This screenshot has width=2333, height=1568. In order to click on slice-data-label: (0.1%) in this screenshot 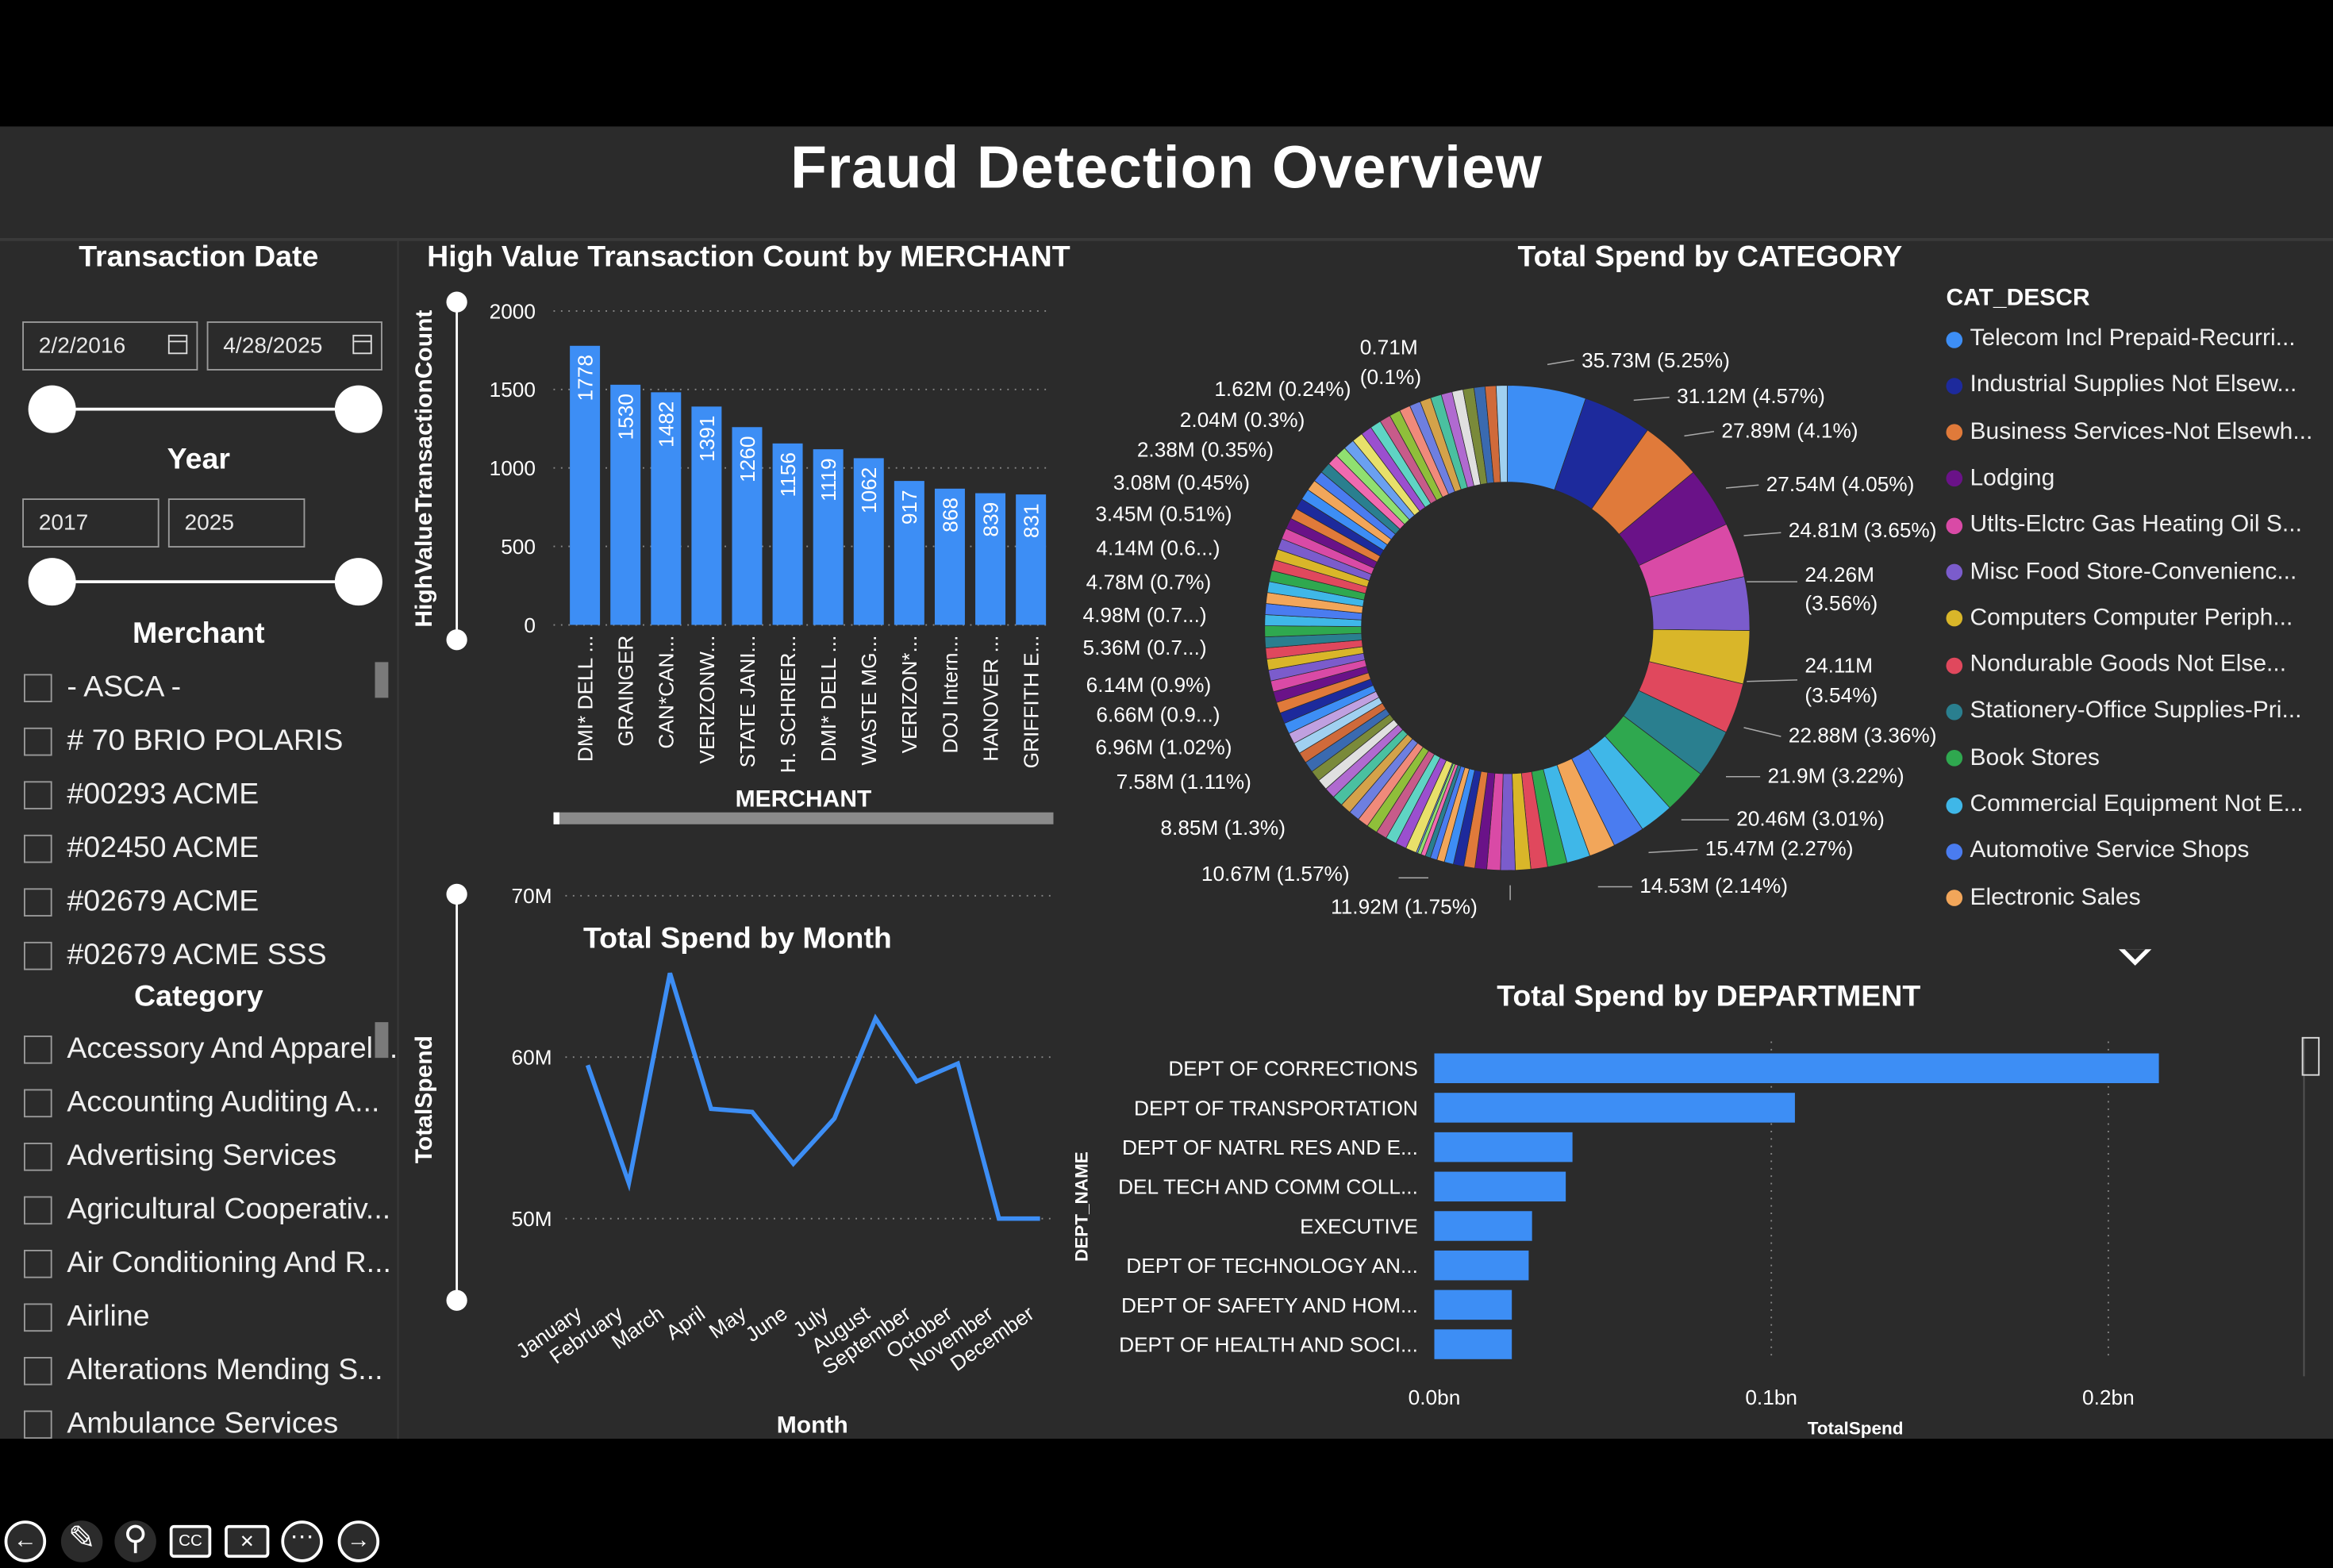, I will do `click(1390, 377)`.